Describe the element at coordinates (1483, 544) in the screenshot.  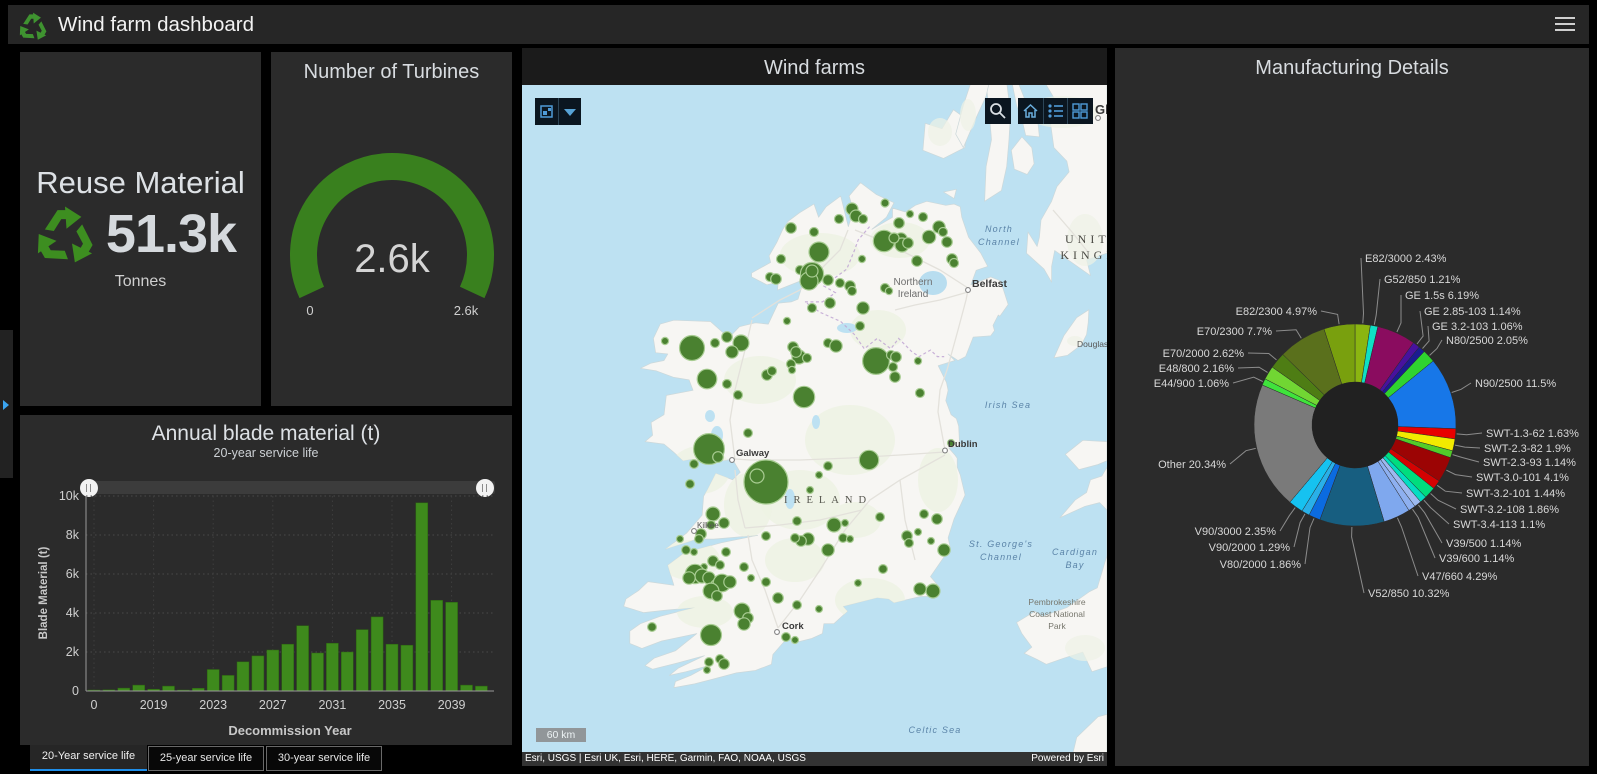
I see `svg-text: V39/500 1.14%` at that location.